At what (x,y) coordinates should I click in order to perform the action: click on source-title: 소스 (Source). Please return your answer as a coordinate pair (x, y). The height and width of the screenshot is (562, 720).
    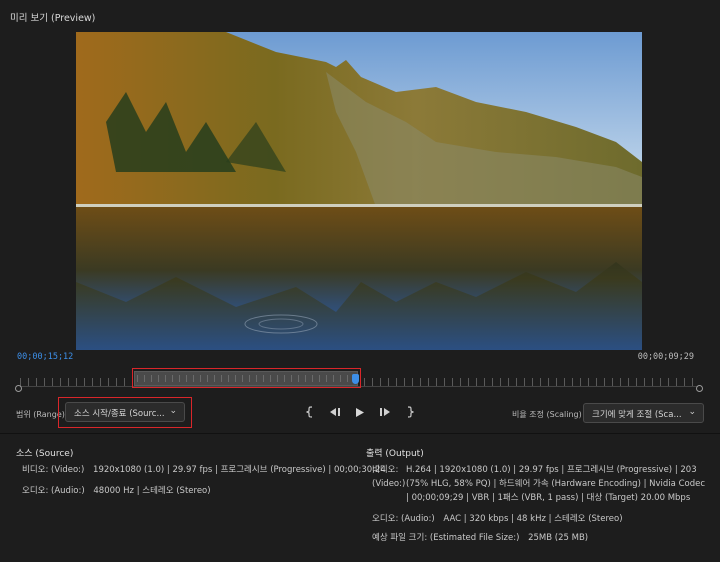
    Looking at the image, I should click on (45, 454).